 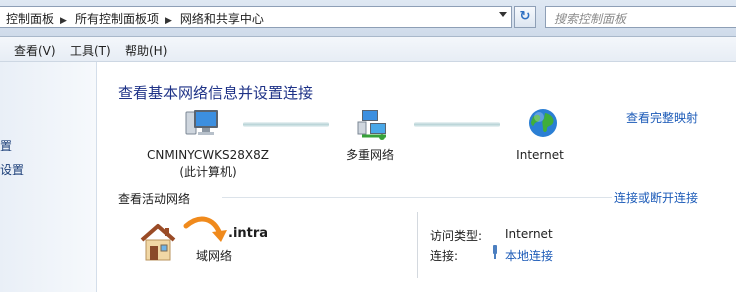 I want to click on local-connection-link: 本地连接, so click(x=529, y=255).